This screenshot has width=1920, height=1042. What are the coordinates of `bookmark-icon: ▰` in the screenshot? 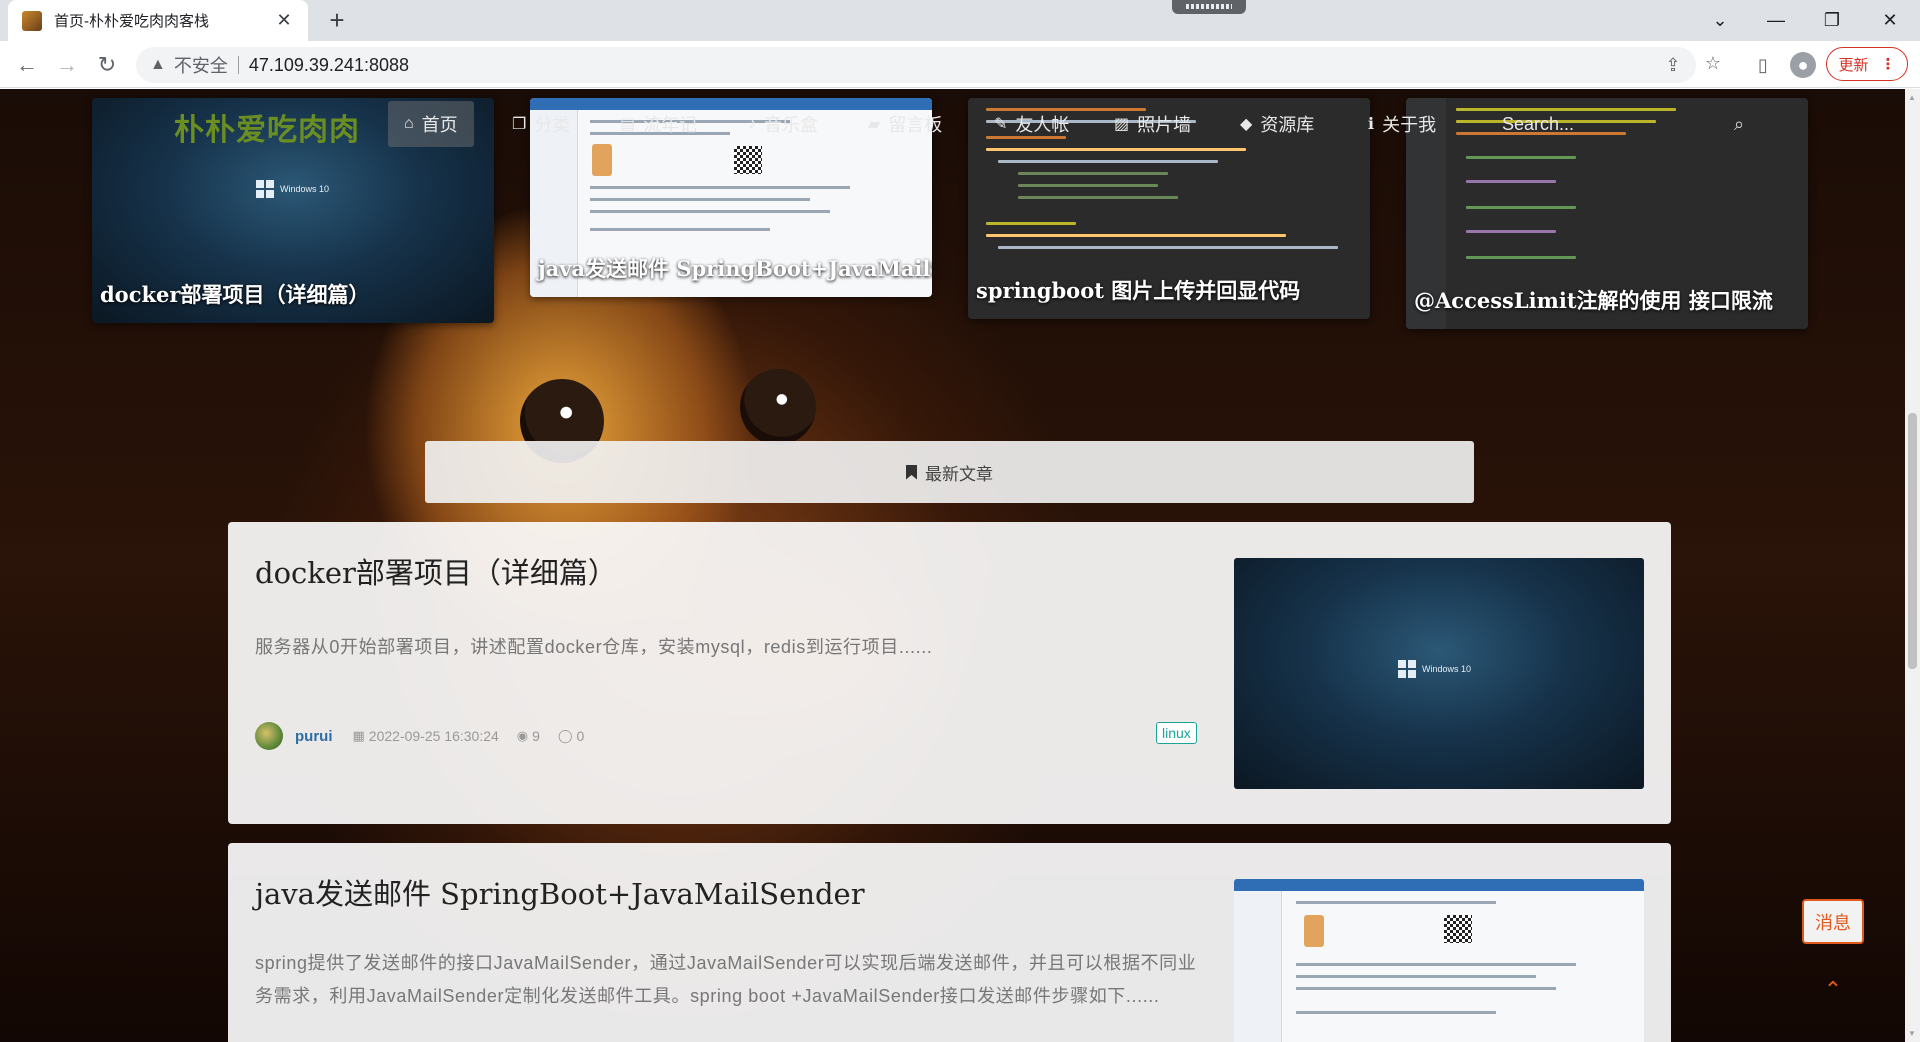 It's located at (874, 124).